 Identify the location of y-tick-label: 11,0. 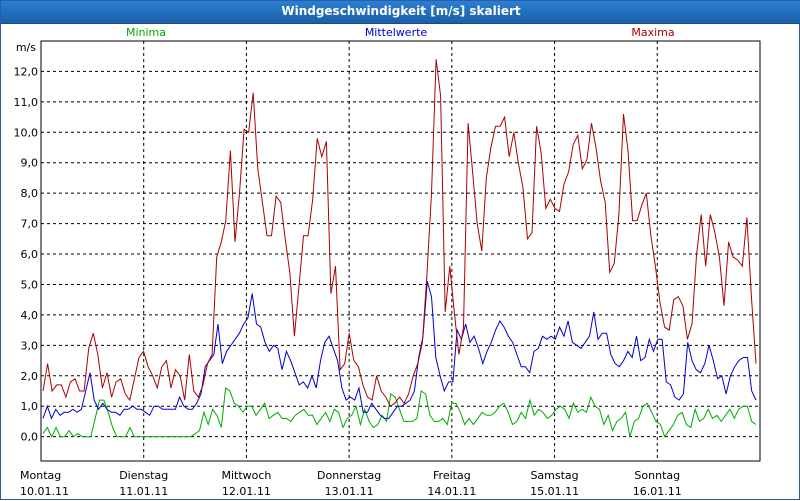
(26, 102).